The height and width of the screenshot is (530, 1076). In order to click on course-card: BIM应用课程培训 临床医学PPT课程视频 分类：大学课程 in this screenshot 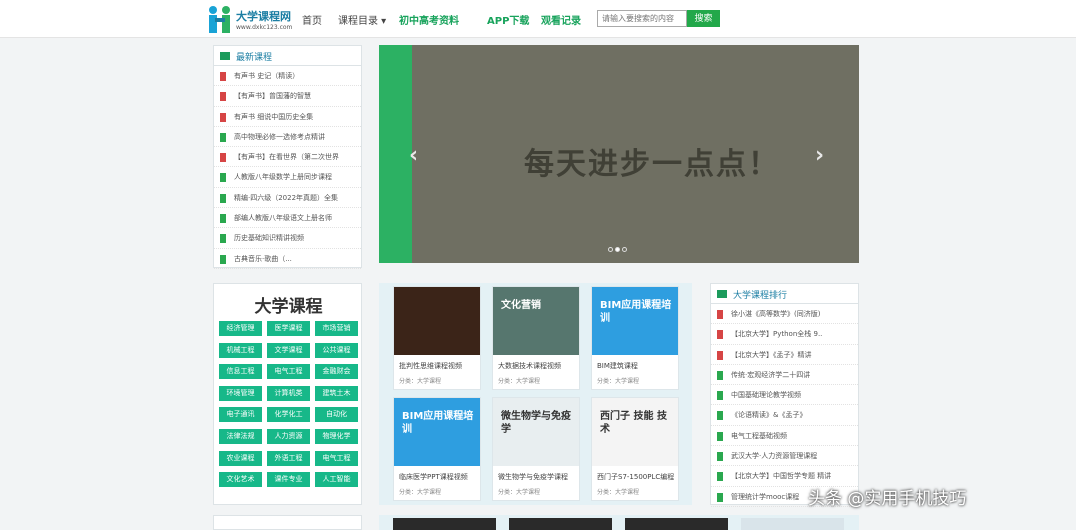, I will do `click(437, 449)`.